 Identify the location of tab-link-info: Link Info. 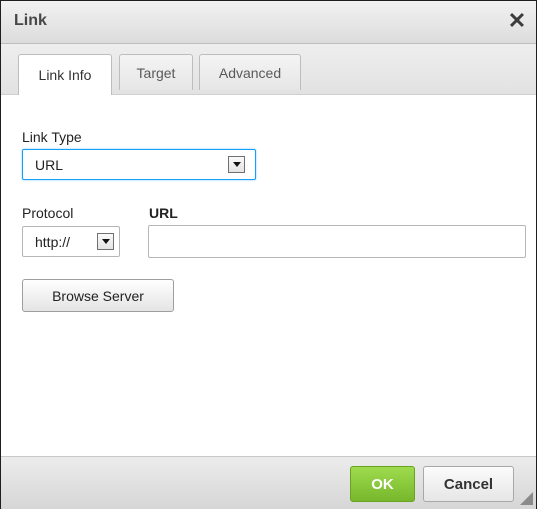
(65, 74).